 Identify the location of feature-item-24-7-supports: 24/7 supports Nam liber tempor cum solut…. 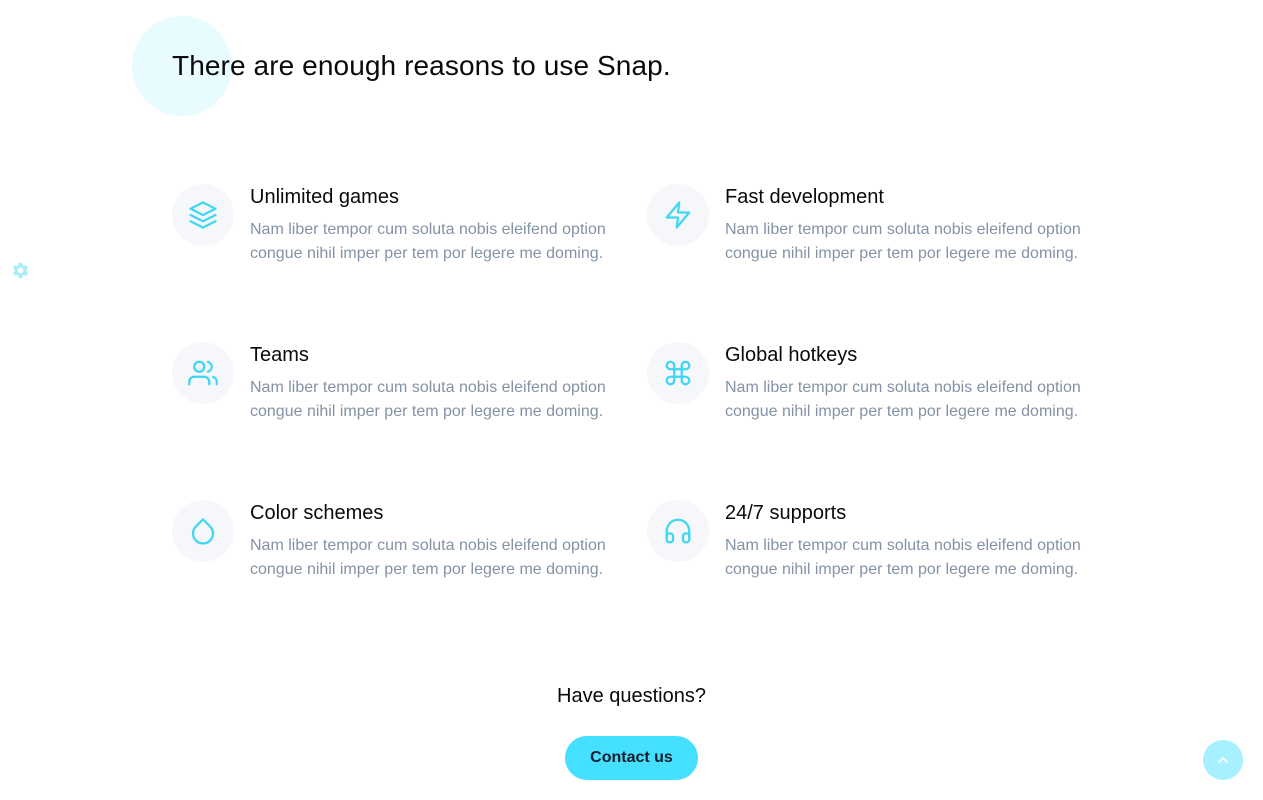
(867, 565).